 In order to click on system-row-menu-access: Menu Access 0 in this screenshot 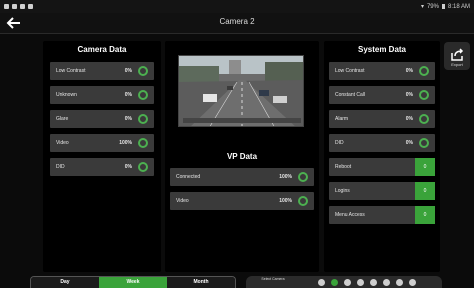, I will do `click(382, 215)`.